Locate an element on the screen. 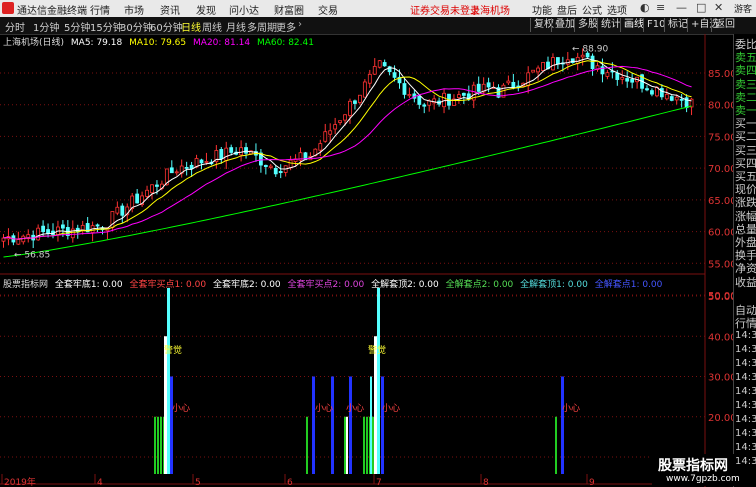 The image size is (756, 487). top-warning-label: 警觉 is located at coordinates (377, 350).